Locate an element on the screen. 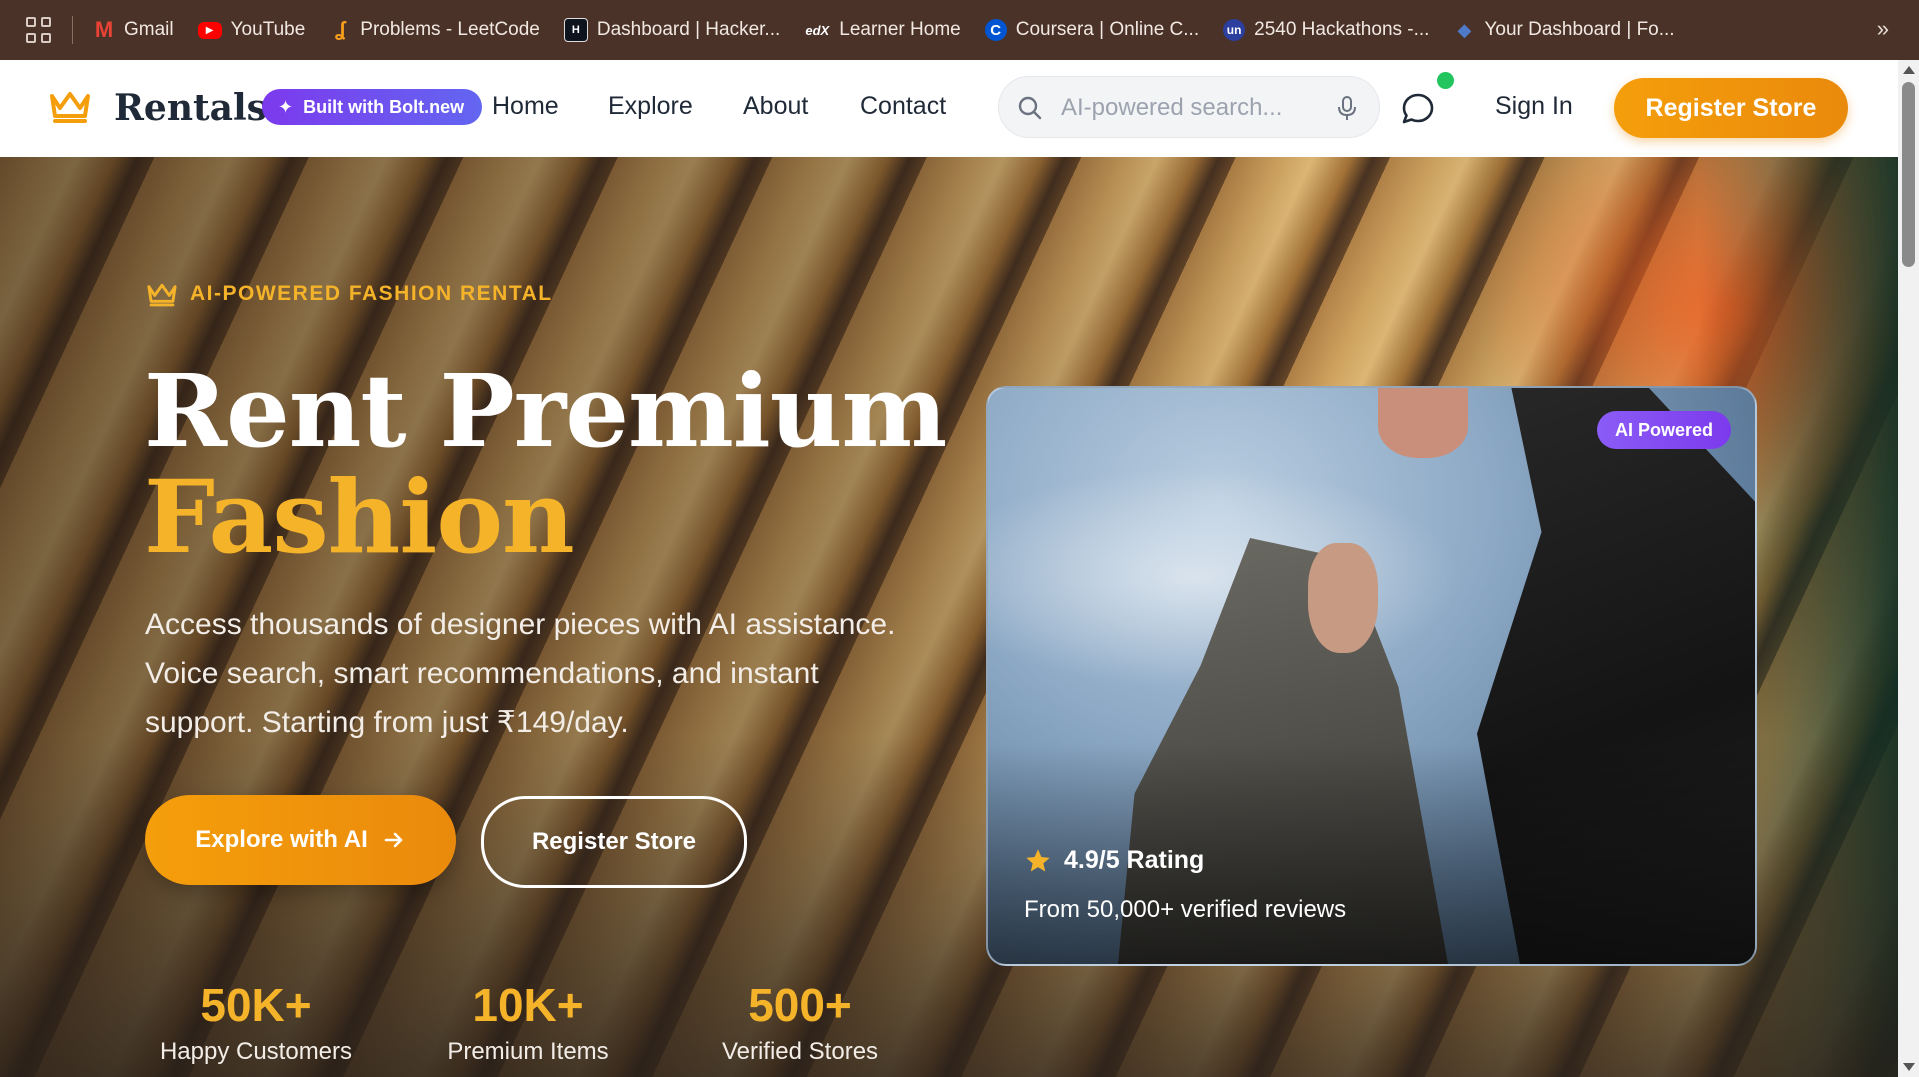  rating-row: 4.9/5 Rating is located at coordinates (1114, 860).